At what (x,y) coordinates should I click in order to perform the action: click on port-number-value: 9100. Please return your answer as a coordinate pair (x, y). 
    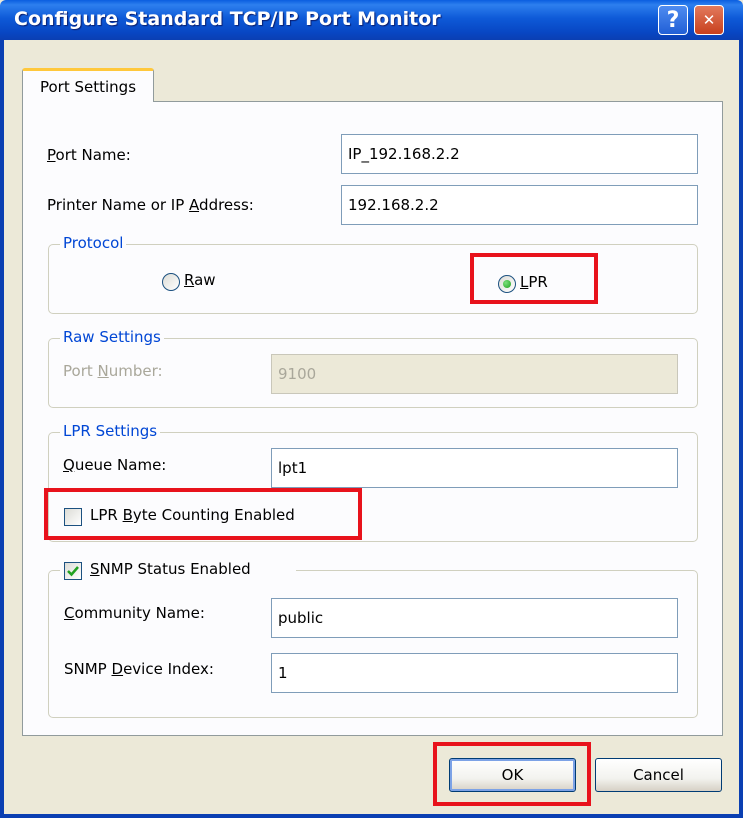
    Looking at the image, I should click on (297, 374).